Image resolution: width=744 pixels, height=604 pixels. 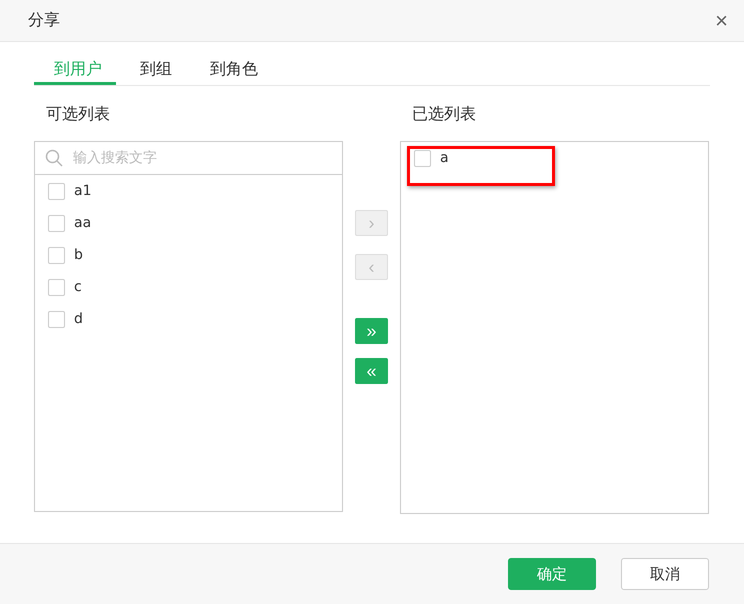 What do you see at coordinates (444, 158) in the screenshot?
I see `list-item-label: a` at bounding box center [444, 158].